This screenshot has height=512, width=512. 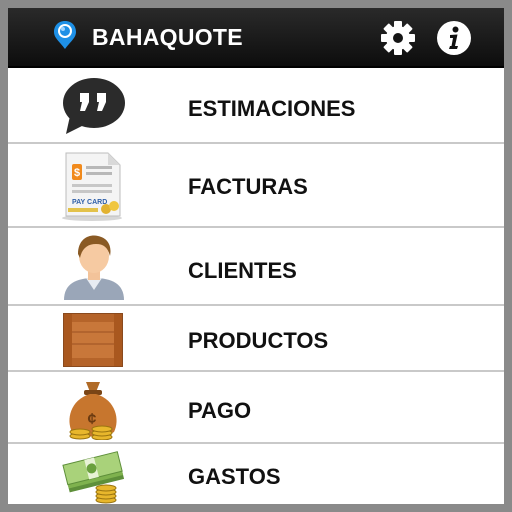 I want to click on menu-item-clientes: CLIENTES, so click(x=256, y=267).